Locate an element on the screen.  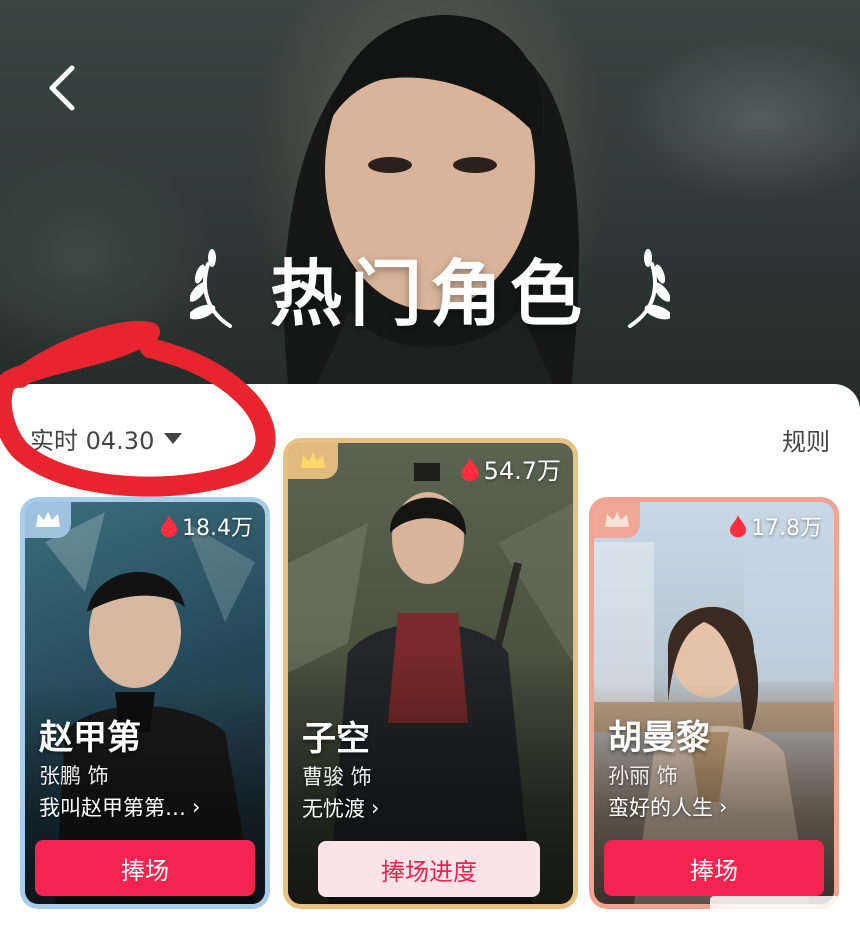
show-link: 蛮好的人生 › is located at coordinates (667, 807).